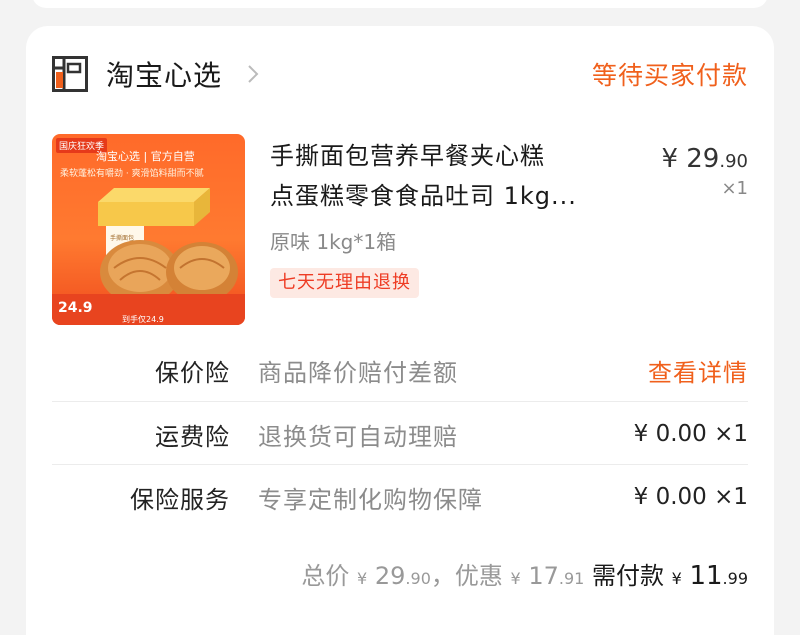 The width and height of the screenshot is (800, 635). What do you see at coordinates (627, 576) in the screenshot?
I see `amount-due-label: 需付款` at bounding box center [627, 576].